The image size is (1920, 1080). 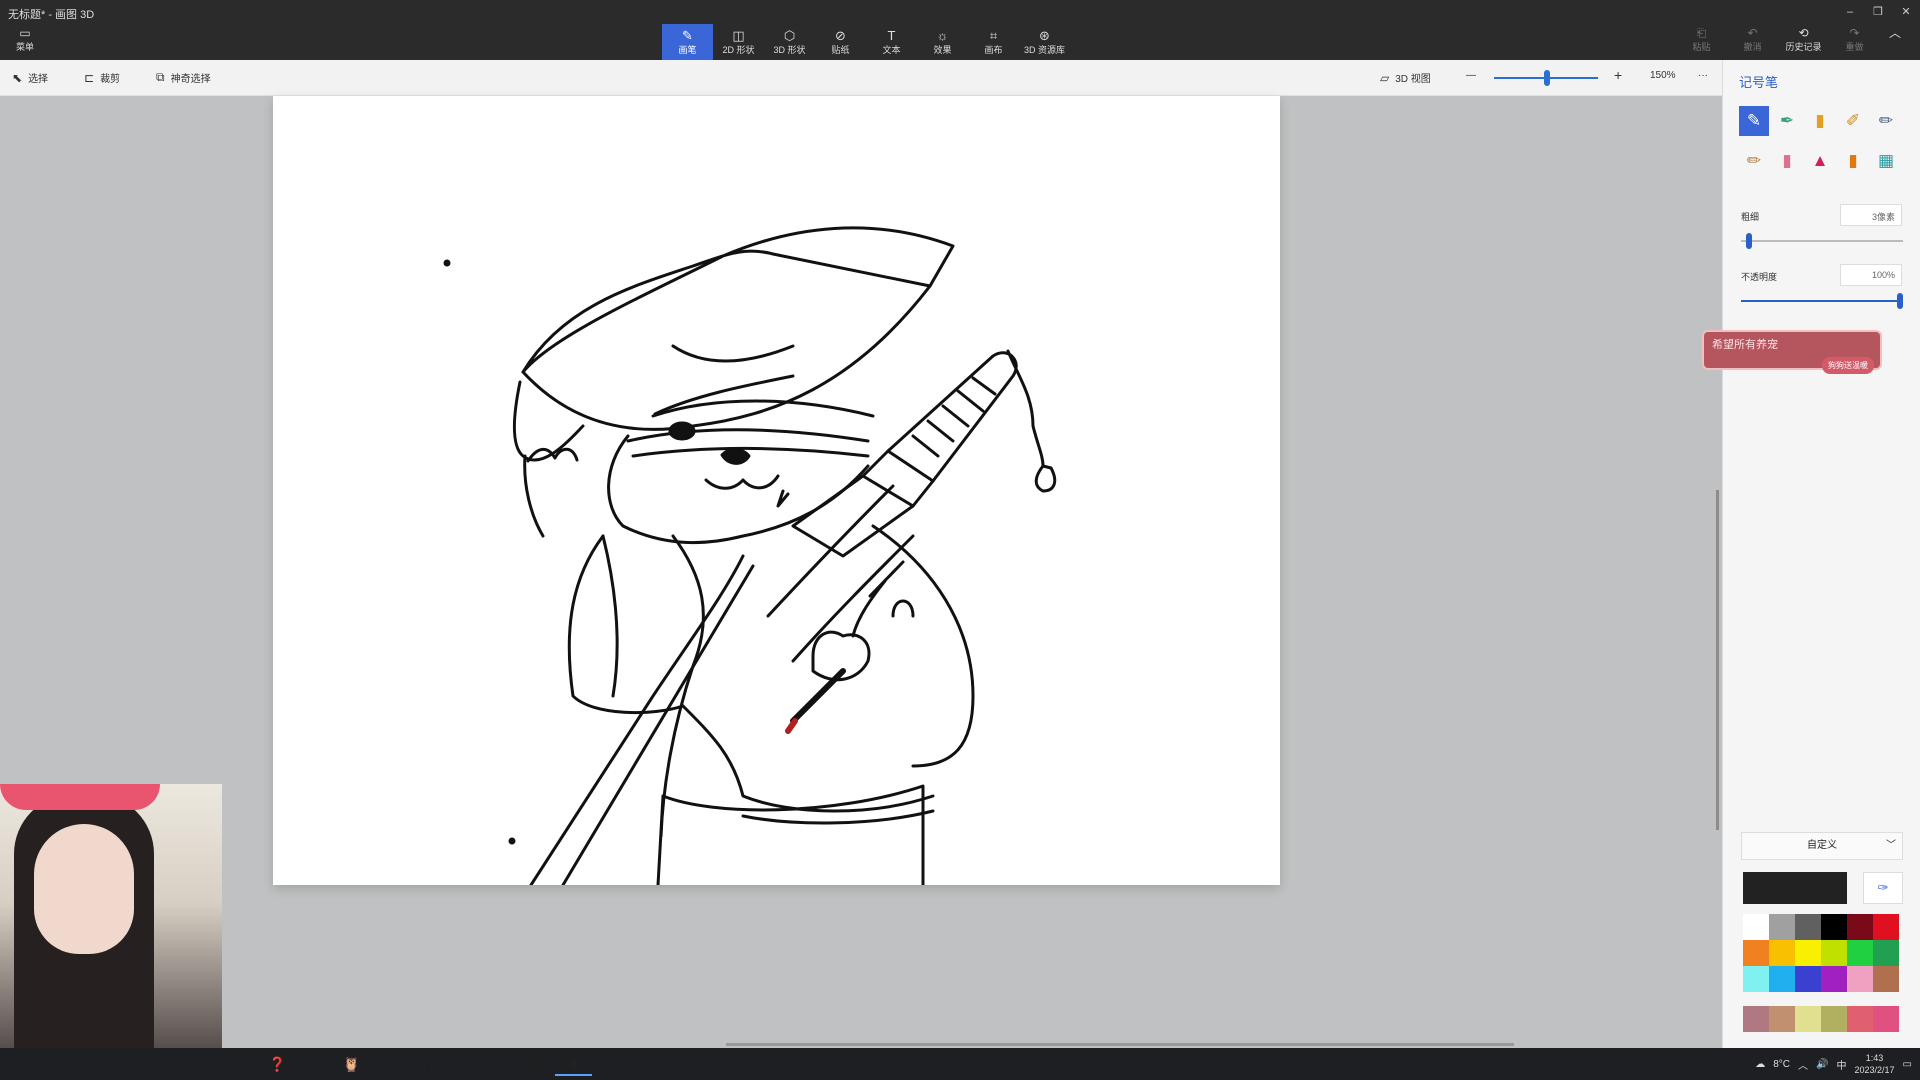 What do you see at coordinates (240, 1064) in the screenshot?
I see `taskbar-app-icon: 🐱` at bounding box center [240, 1064].